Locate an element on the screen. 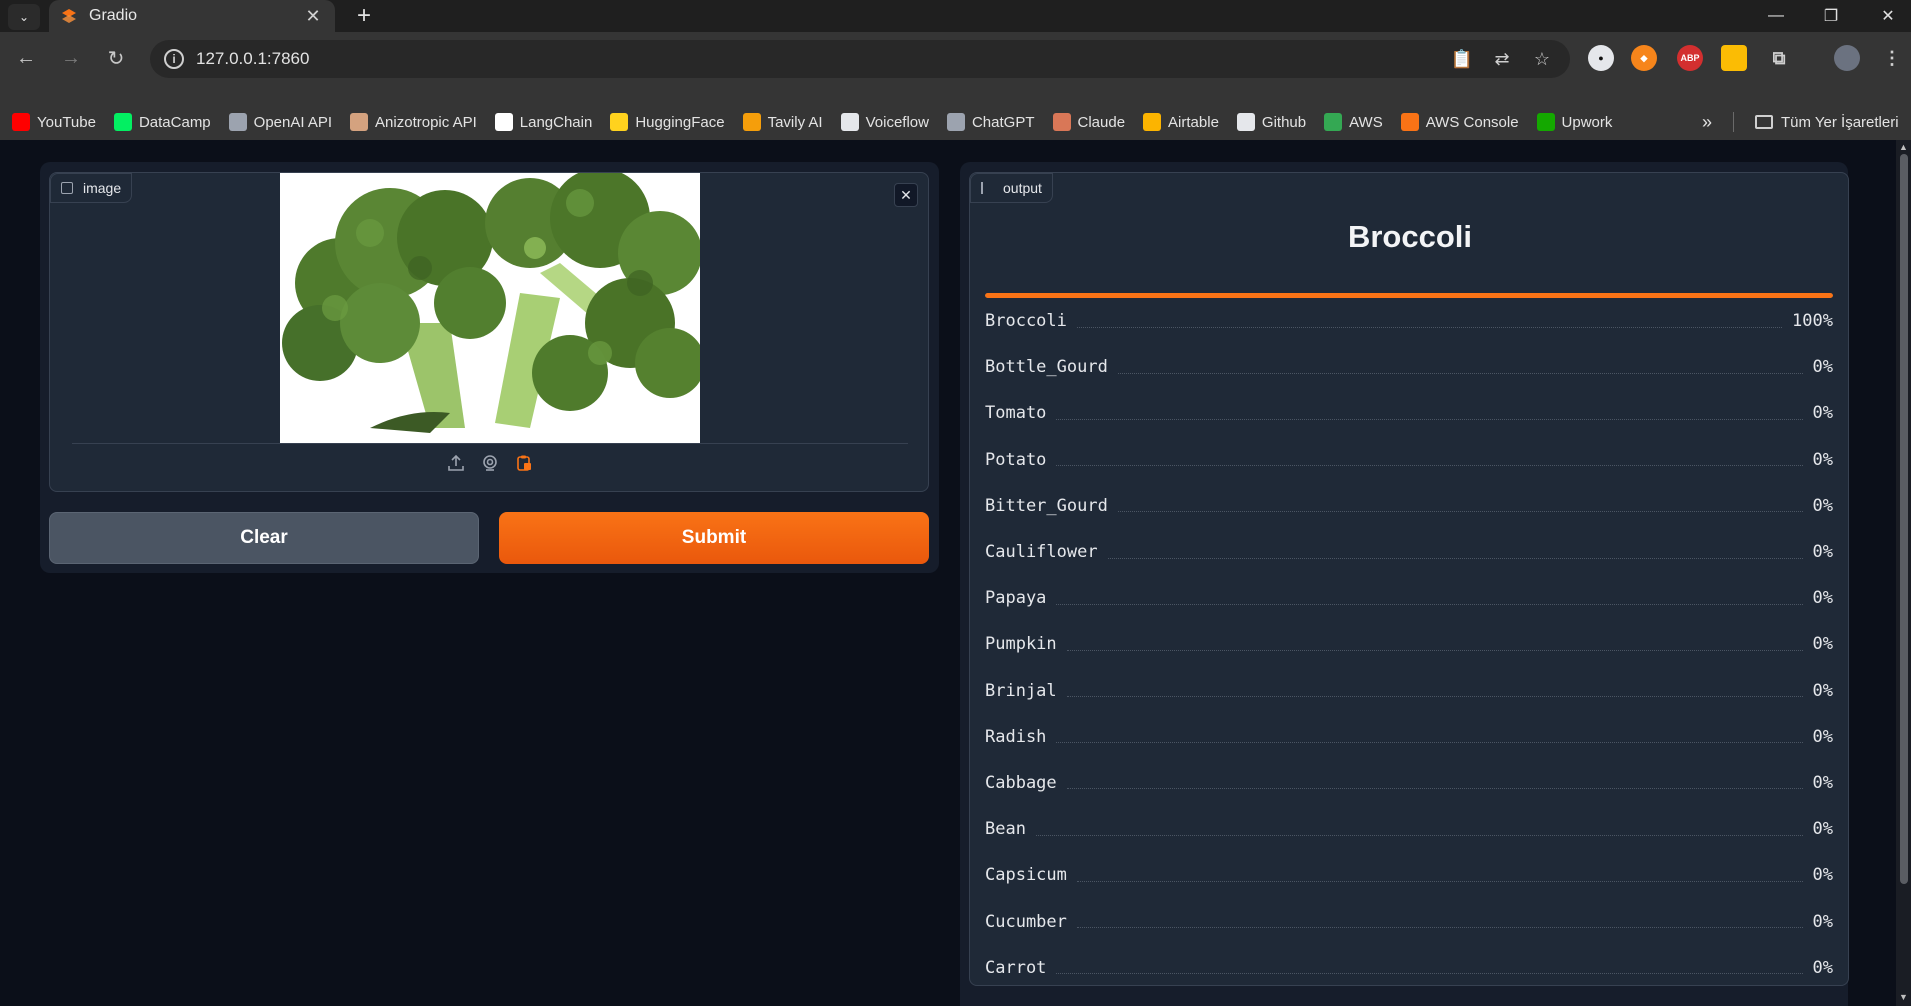 The width and height of the screenshot is (1911, 1006). bookmark-youtube: YouTube is located at coordinates (54, 122).